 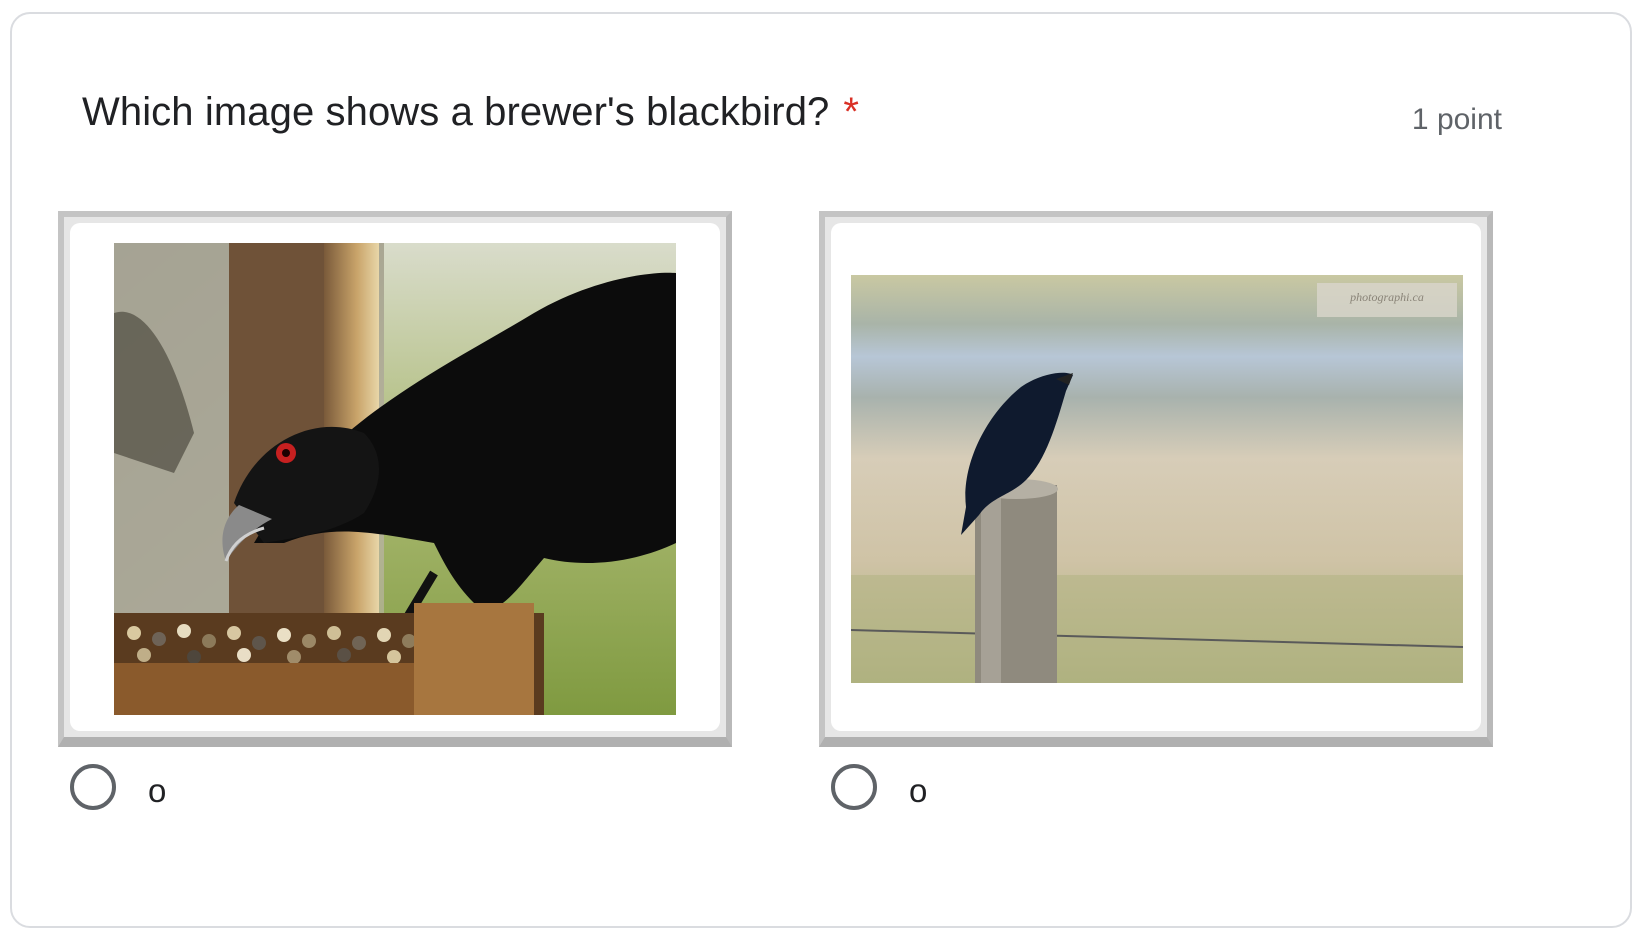 I want to click on question-title: Which image shows a brewer's blackbird? *, so click(x=470, y=112).